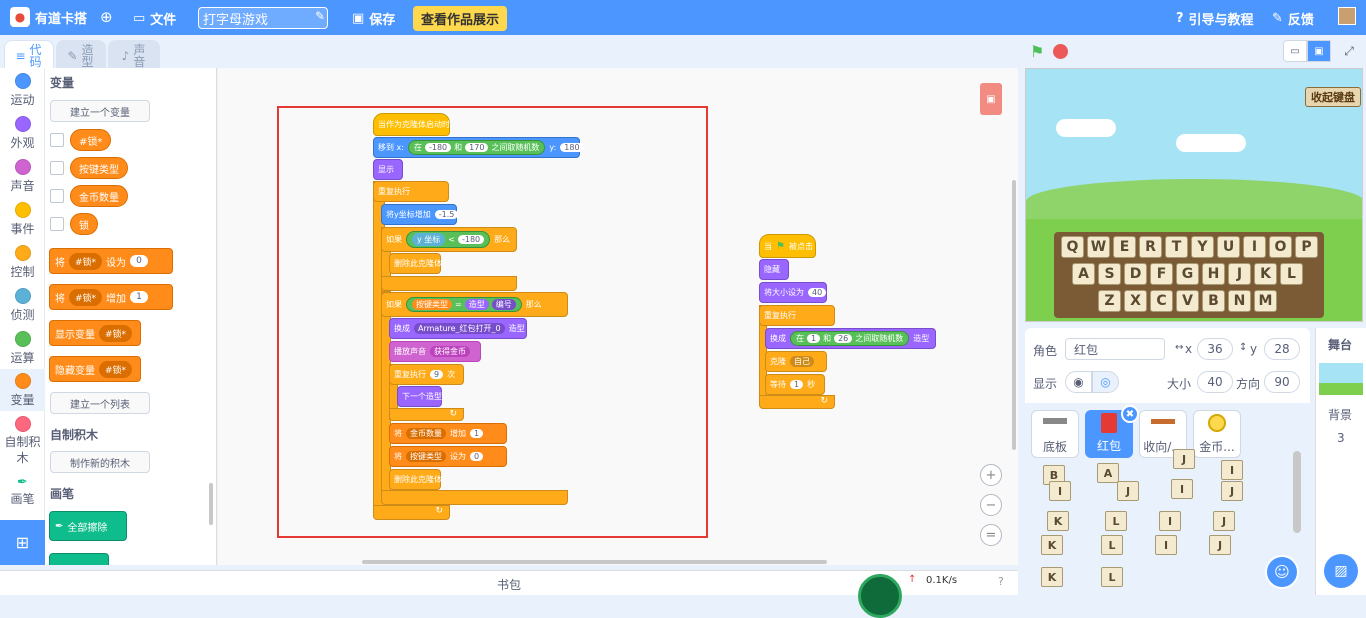 The width and height of the screenshot is (1366, 618). I want to click on language-globe-icon: ⊕, so click(106, 17).